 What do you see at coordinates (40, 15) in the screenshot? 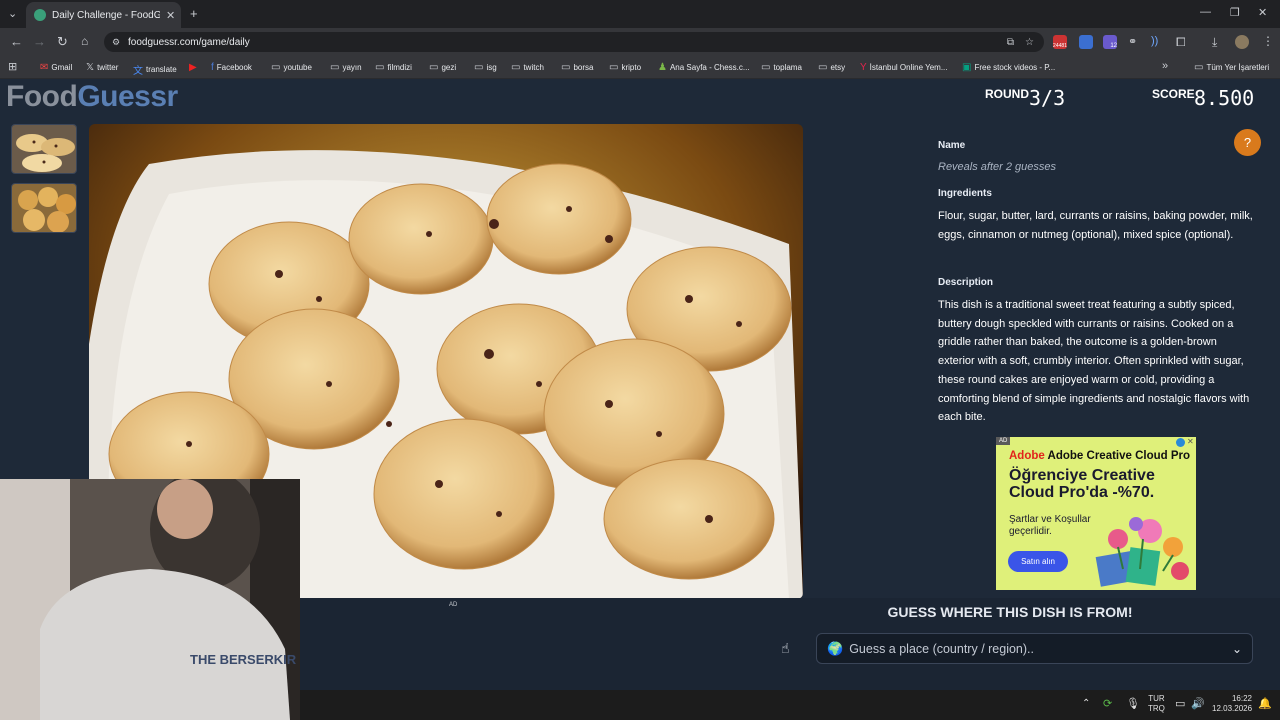
I see `favicon-icon` at bounding box center [40, 15].